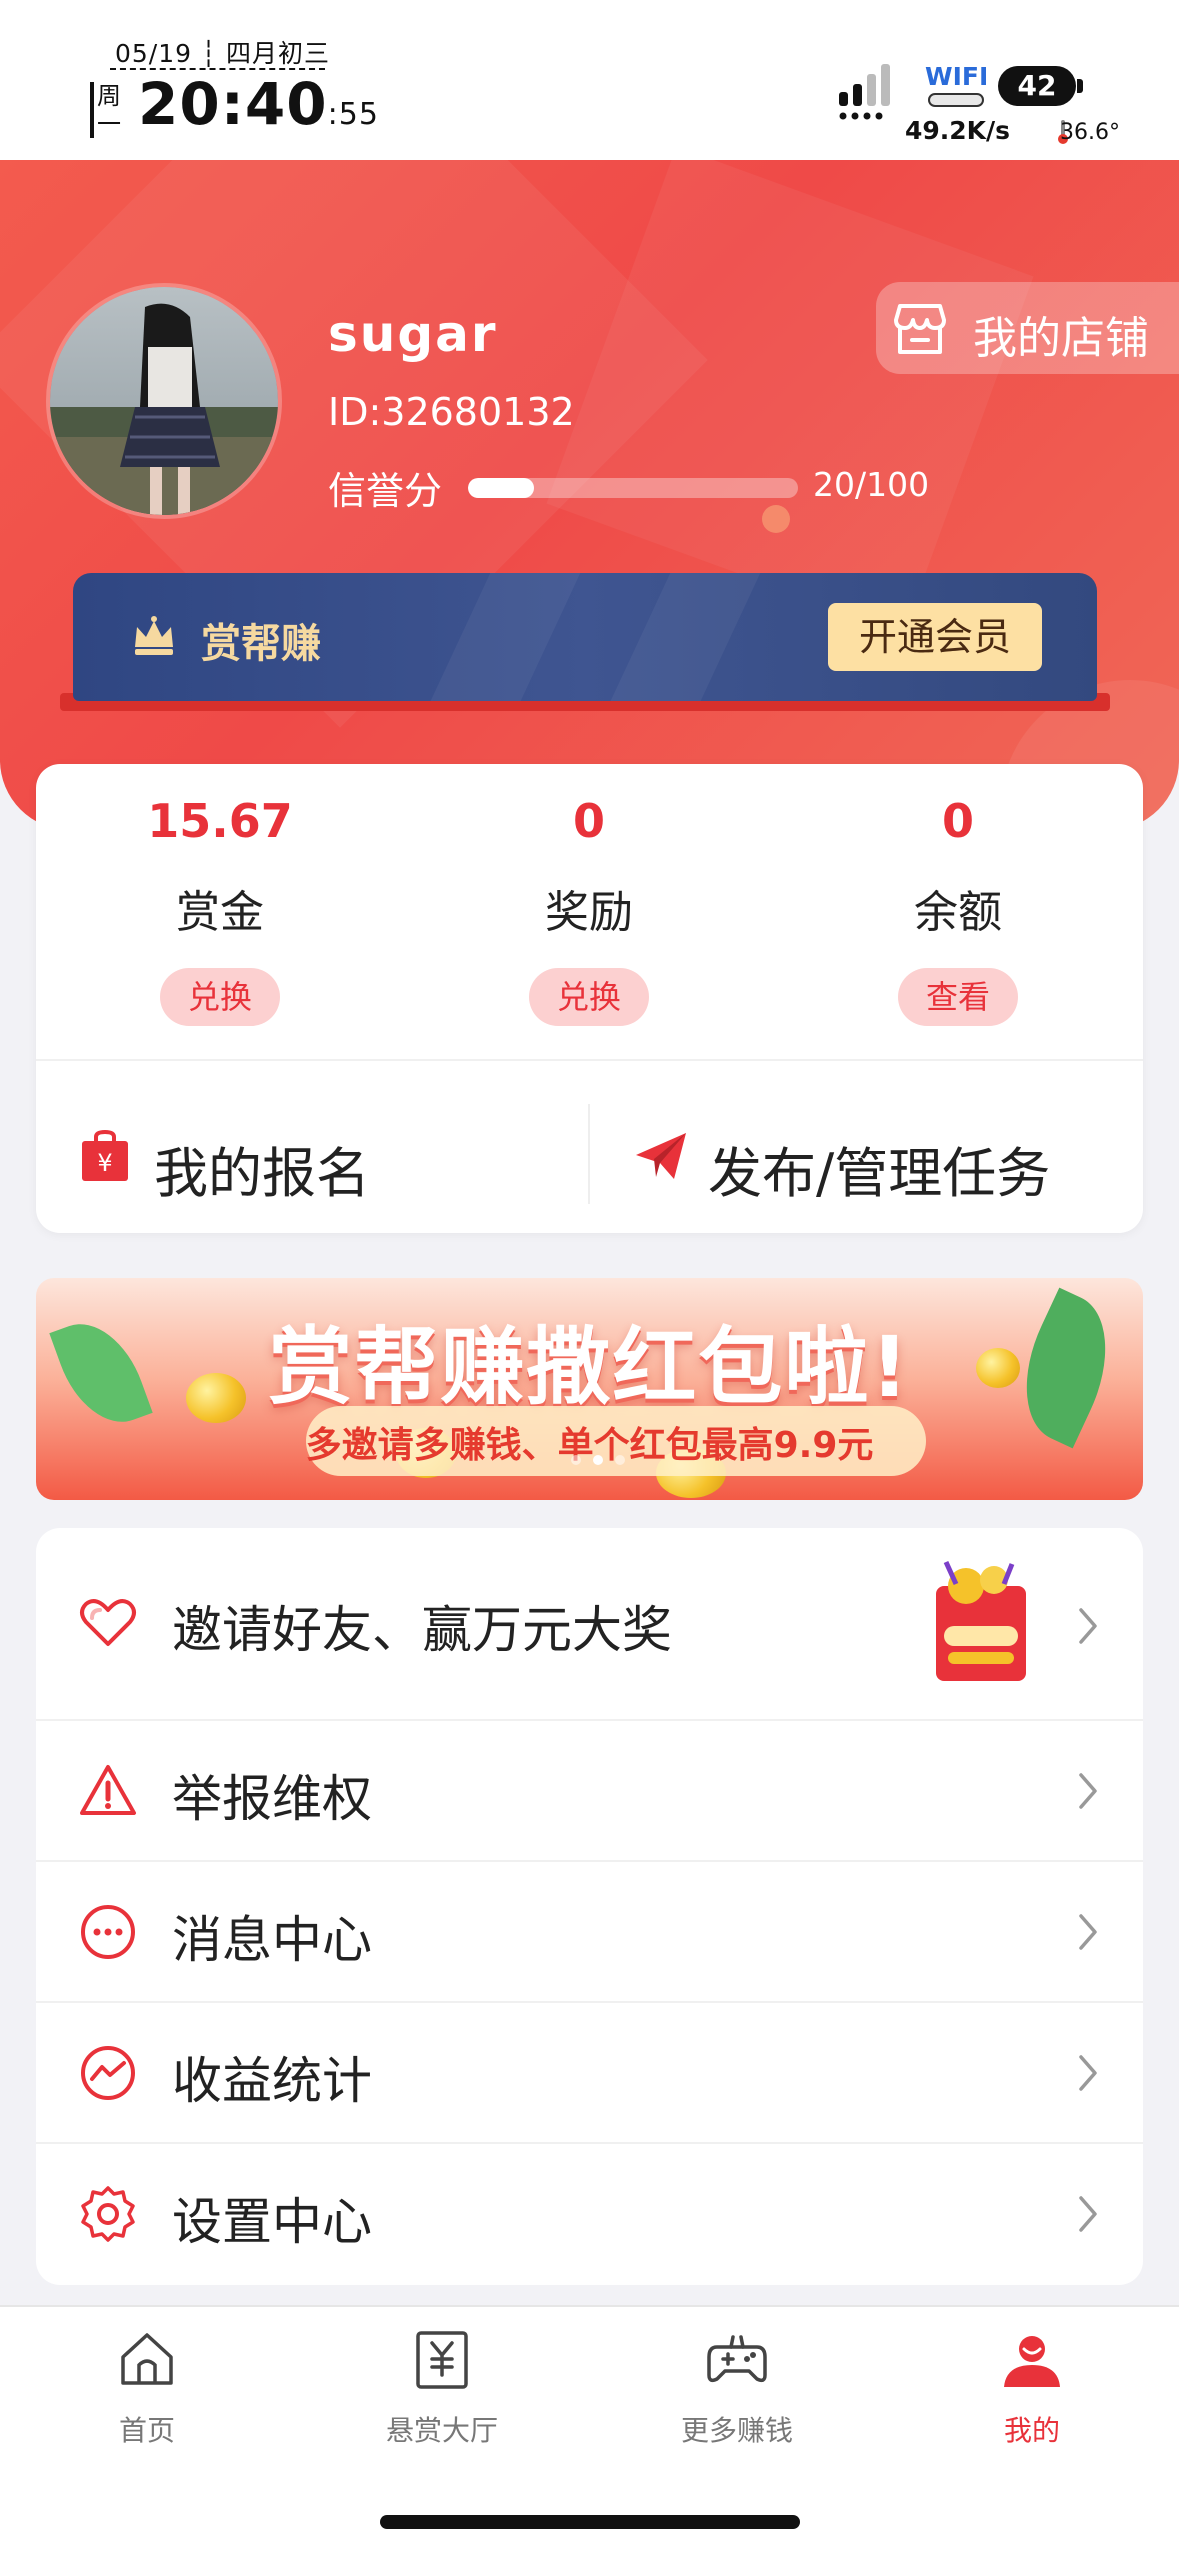 Image resolution: width=1179 pixels, height=2556 pixels. Describe the element at coordinates (957, 76) in the screenshot. I see `wifi-label: WIFI` at that location.